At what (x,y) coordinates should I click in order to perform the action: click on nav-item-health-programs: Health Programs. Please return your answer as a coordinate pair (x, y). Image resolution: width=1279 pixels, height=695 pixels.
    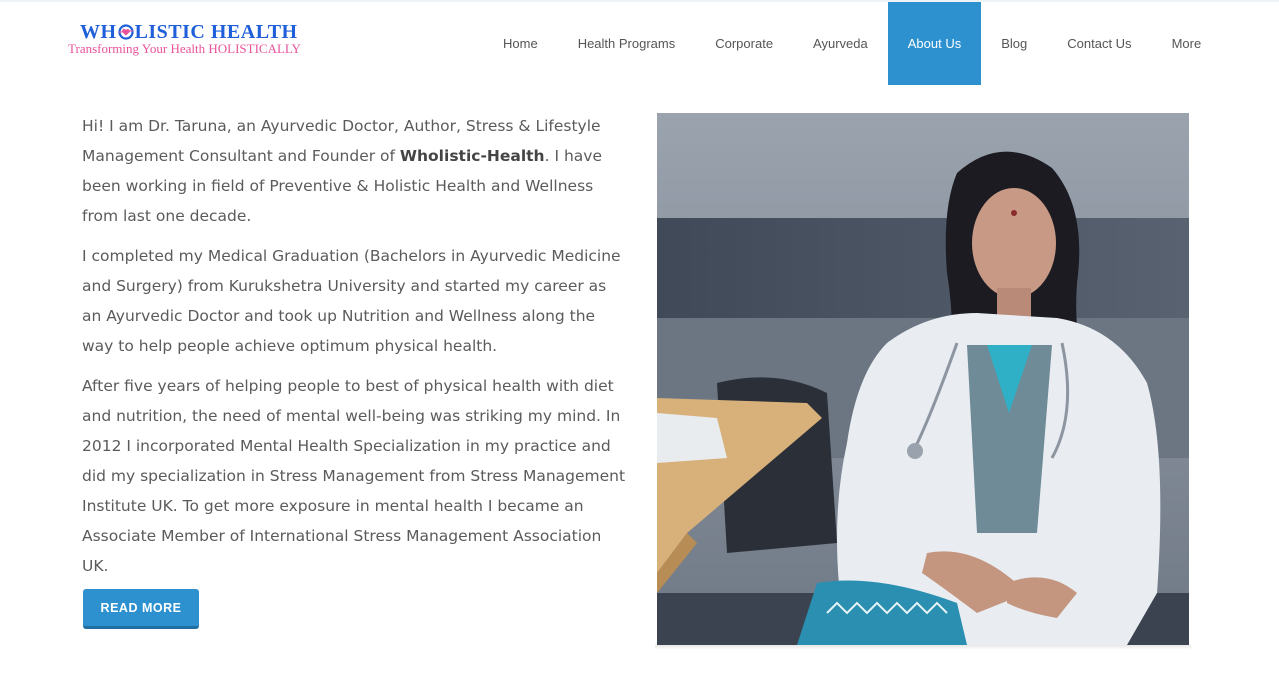
    Looking at the image, I should click on (627, 43).